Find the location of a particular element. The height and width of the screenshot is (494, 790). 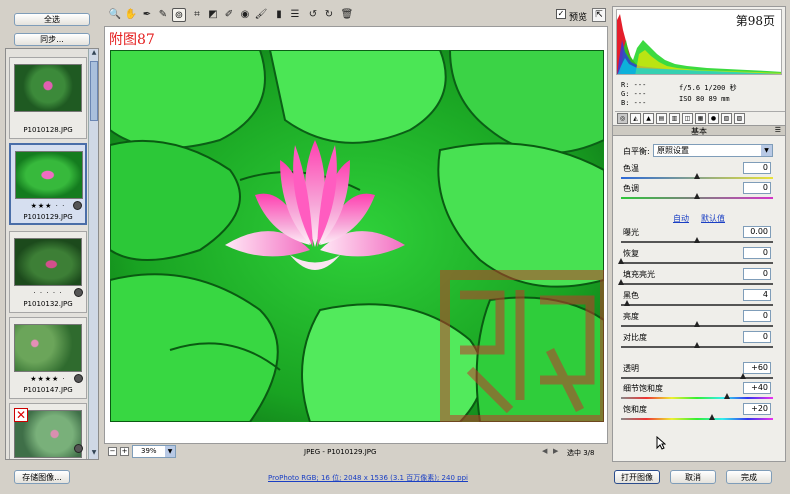

clarity-input: +60 is located at coordinates (757, 368).